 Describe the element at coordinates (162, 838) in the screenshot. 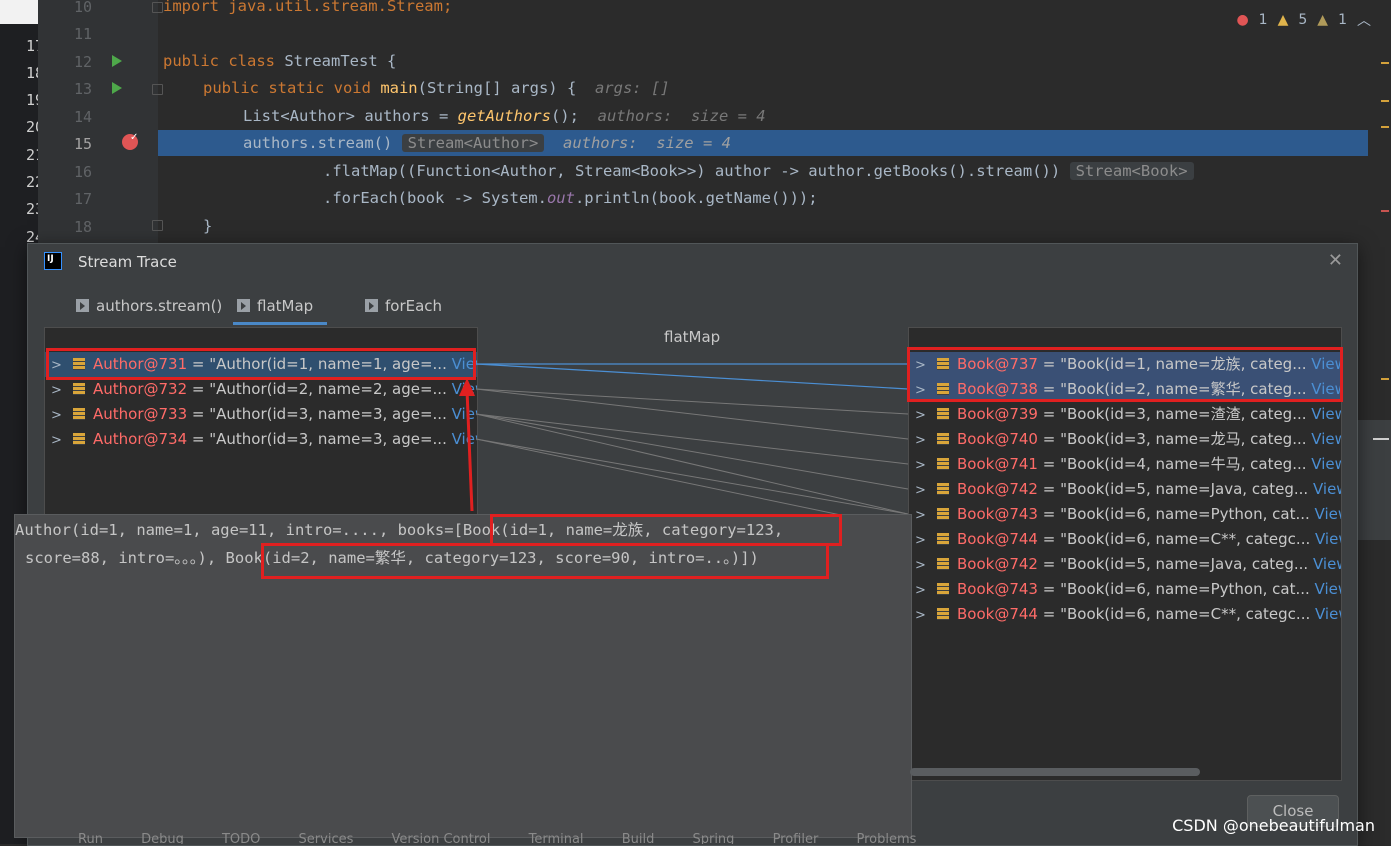

I see `tool-tab-debug: Debug` at that location.